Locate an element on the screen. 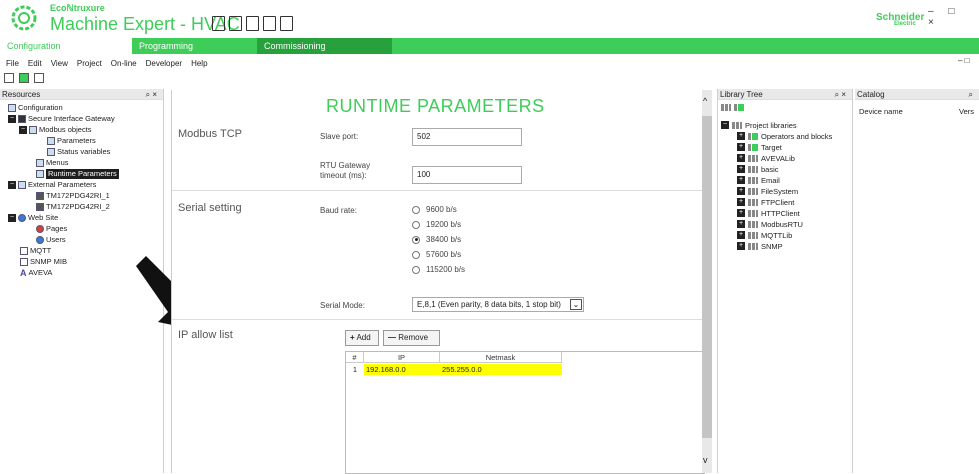  library-item: + MQTTLib is located at coordinates (764, 235).